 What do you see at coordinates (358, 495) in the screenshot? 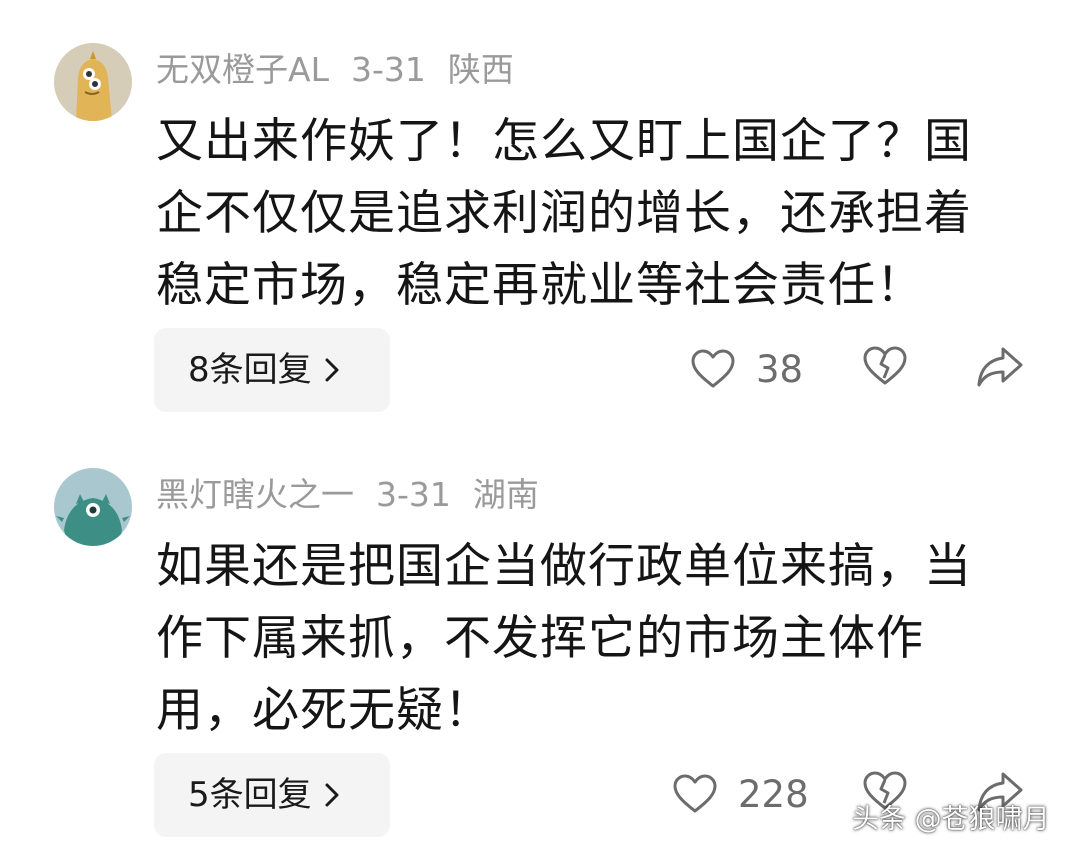
I see `comment-meta: 黑灯瞎火之一 3-31 湖南` at bounding box center [358, 495].